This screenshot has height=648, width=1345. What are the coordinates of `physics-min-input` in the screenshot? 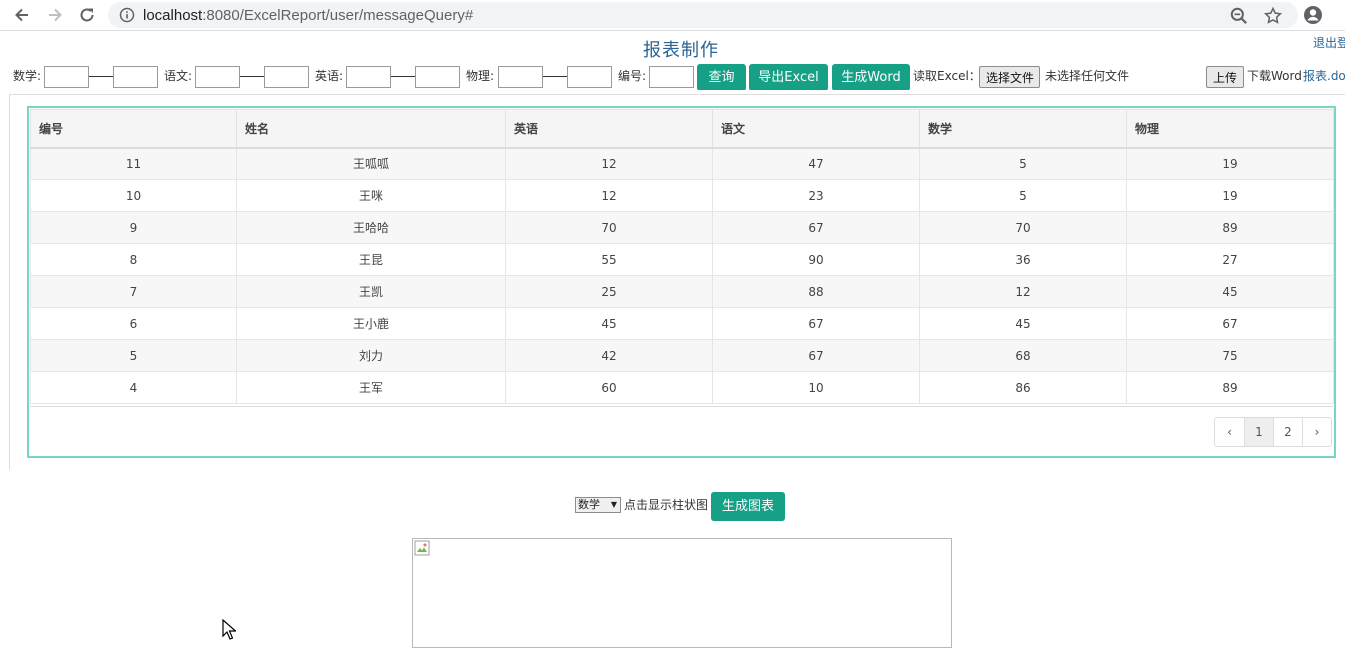 It's located at (520, 77).